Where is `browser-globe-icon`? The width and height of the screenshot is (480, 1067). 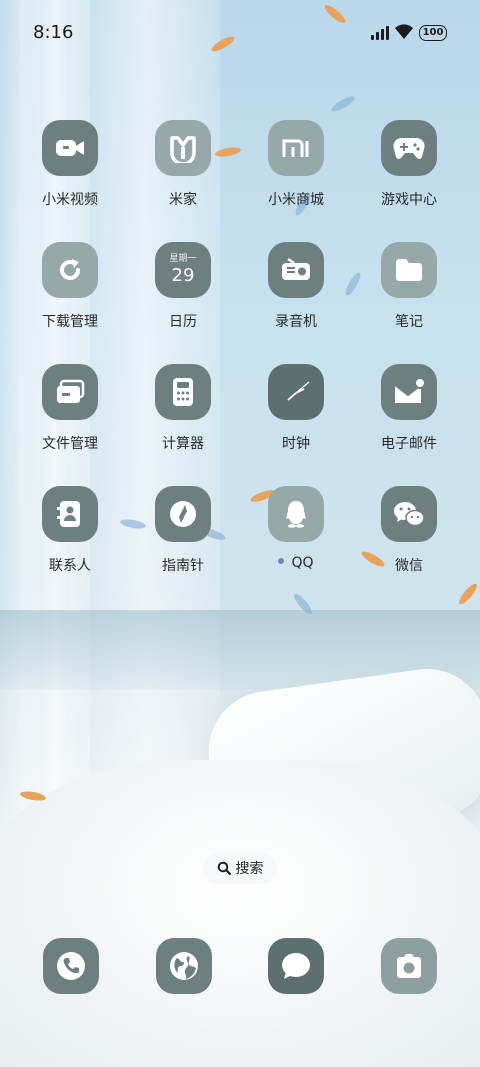
browser-globe-icon is located at coordinates (184, 966).